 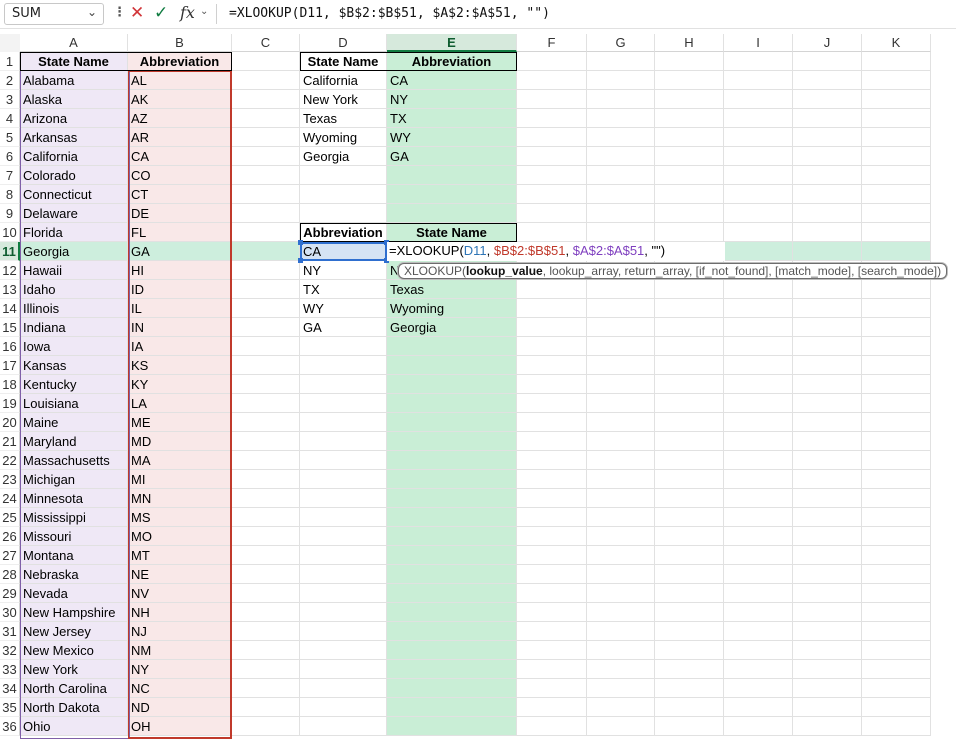 What do you see at coordinates (180, 612) in the screenshot?
I see `abbreviation-cell: NH` at bounding box center [180, 612].